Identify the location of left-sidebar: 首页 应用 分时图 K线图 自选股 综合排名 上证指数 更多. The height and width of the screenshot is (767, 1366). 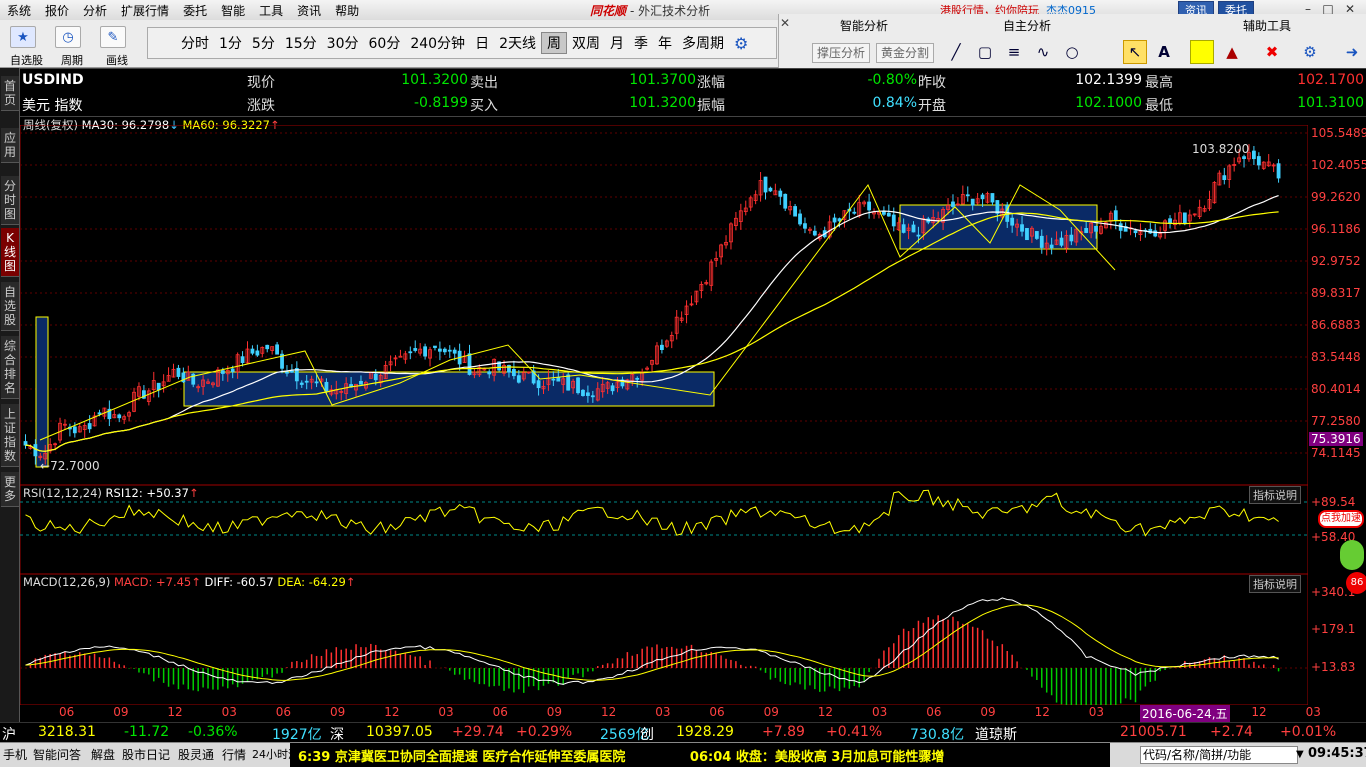
(10, 405).